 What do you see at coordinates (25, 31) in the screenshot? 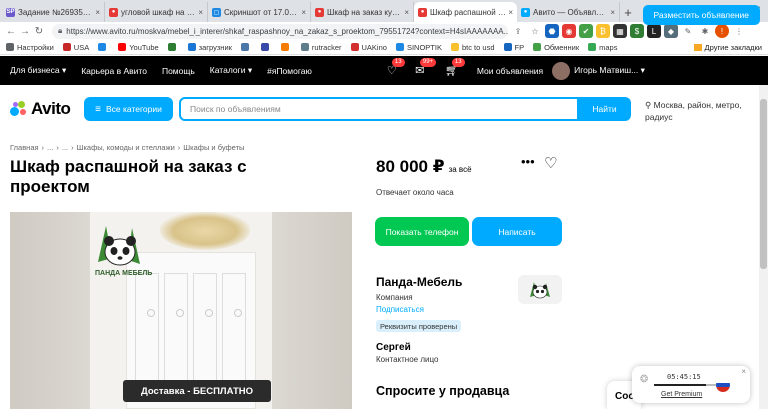
I see `forward-icon: →` at bounding box center [25, 31].